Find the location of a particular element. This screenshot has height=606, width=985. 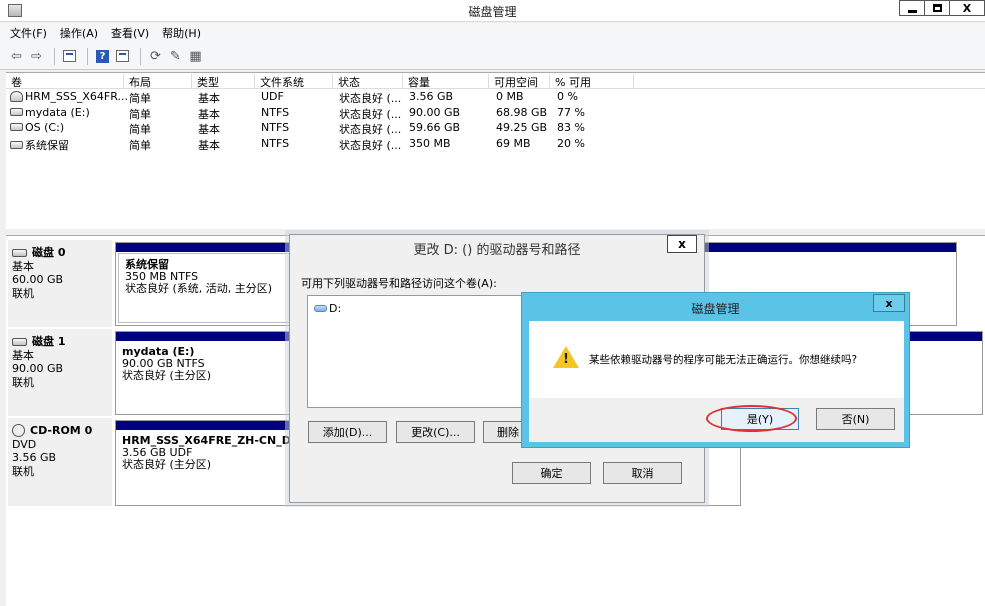

volume-free-space: 0 MB is located at coordinates (510, 96).